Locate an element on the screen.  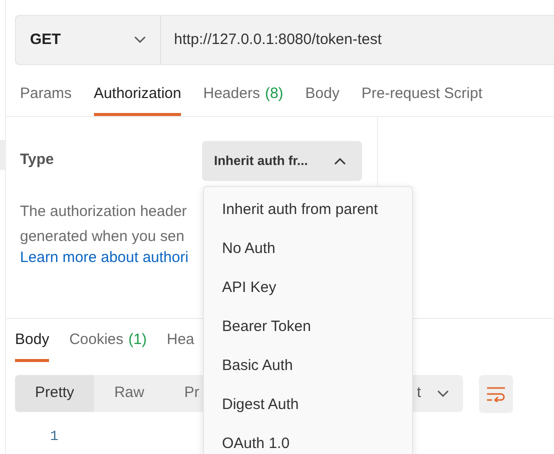
menu-item: No Auth is located at coordinates (308, 248).